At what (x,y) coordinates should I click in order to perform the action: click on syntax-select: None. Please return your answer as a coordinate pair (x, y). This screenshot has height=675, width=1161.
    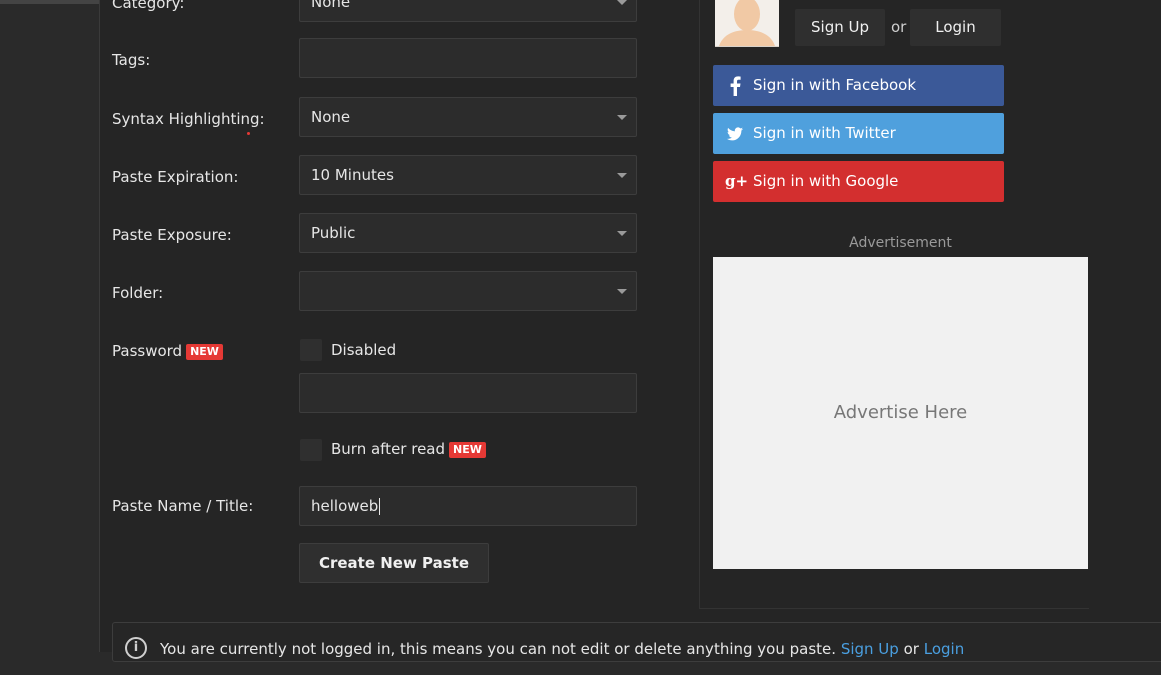
    Looking at the image, I should click on (468, 117).